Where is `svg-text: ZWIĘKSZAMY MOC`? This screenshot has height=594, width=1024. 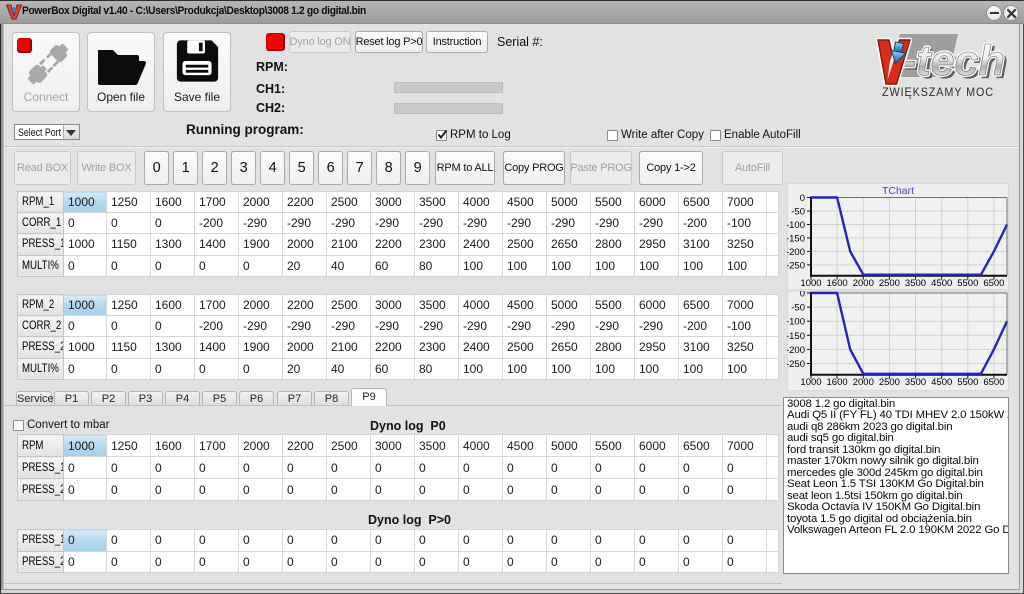
svg-text: ZWIĘKSZAMY MOC is located at coordinates (938, 92).